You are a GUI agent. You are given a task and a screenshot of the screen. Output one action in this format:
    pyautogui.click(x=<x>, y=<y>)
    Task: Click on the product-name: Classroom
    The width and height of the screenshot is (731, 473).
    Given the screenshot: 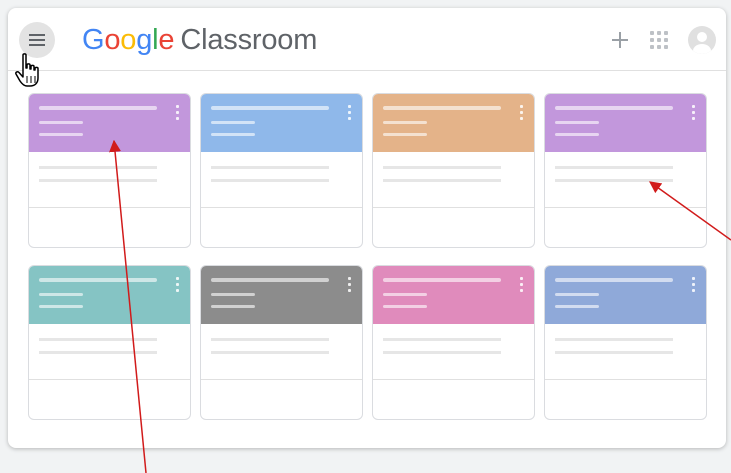 What is the action you would take?
    pyautogui.click(x=249, y=40)
    